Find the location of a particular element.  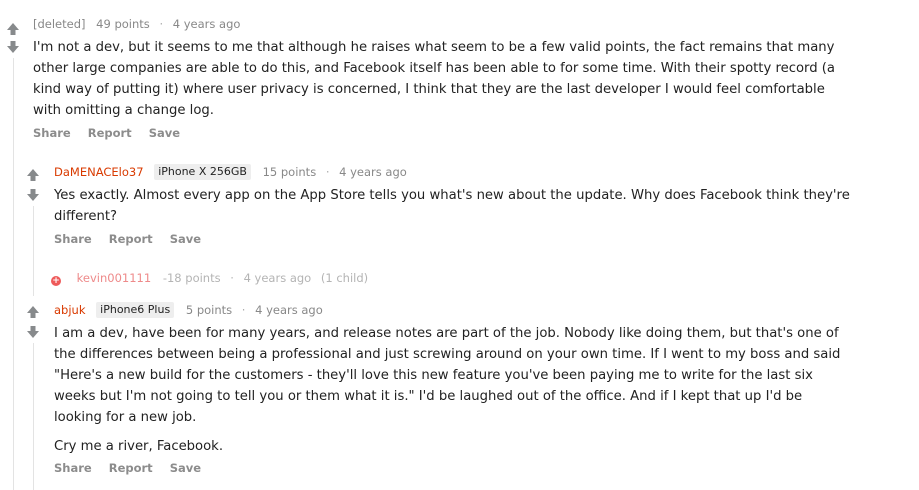

collapsed-time: 4 years ago is located at coordinates (278, 278).